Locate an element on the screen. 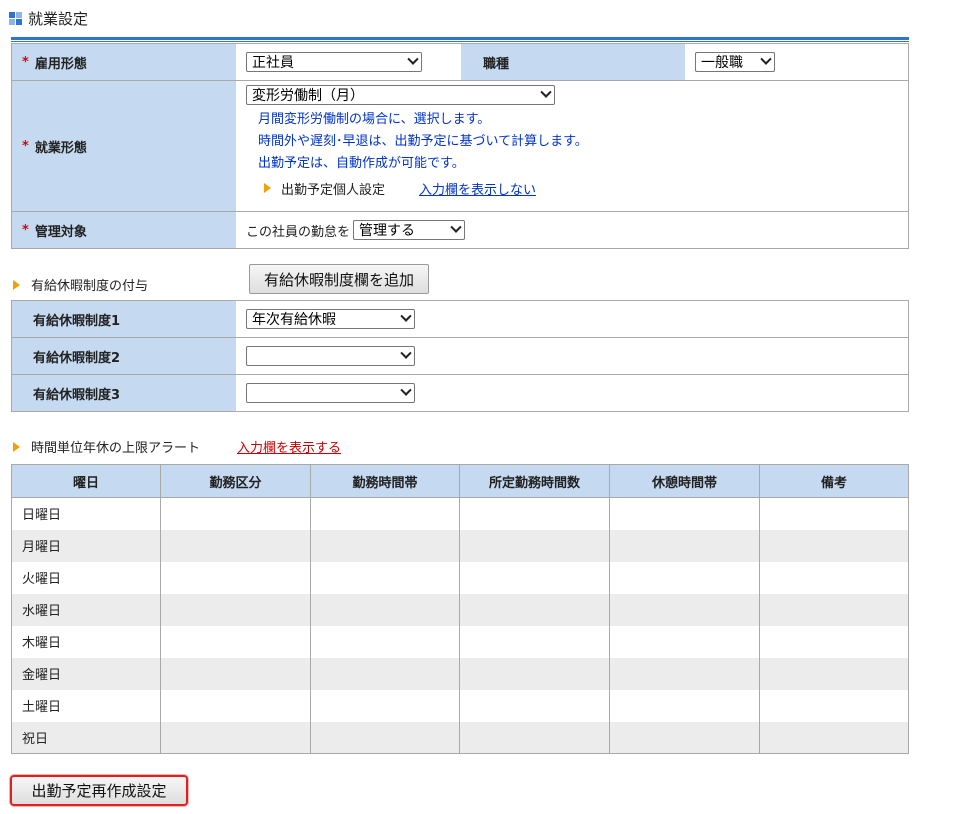 The width and height of the screenshot is (956, 814). column-header: 勤務時間帯 is located at coordinates (385, 481).